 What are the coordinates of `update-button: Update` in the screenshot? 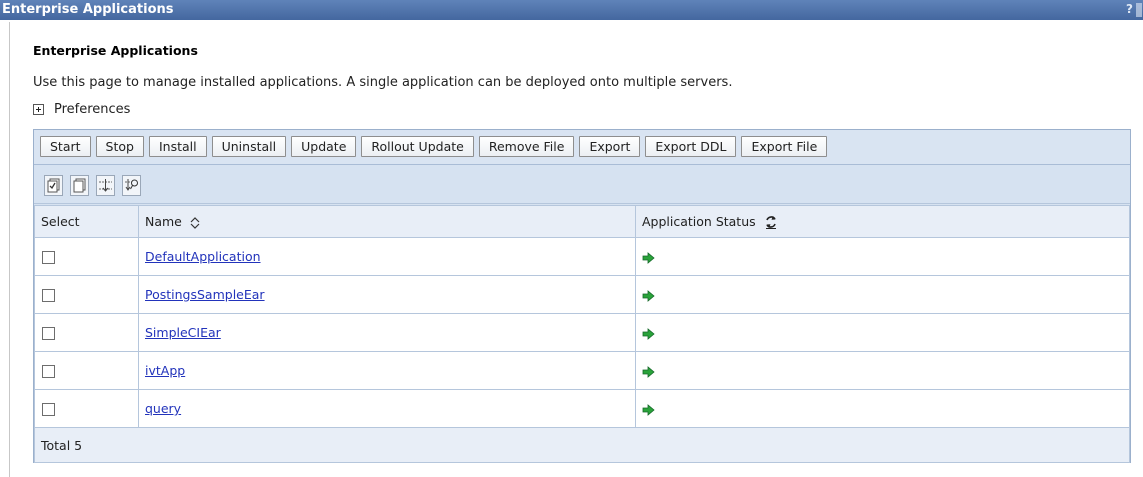 It's located at (324, 146).